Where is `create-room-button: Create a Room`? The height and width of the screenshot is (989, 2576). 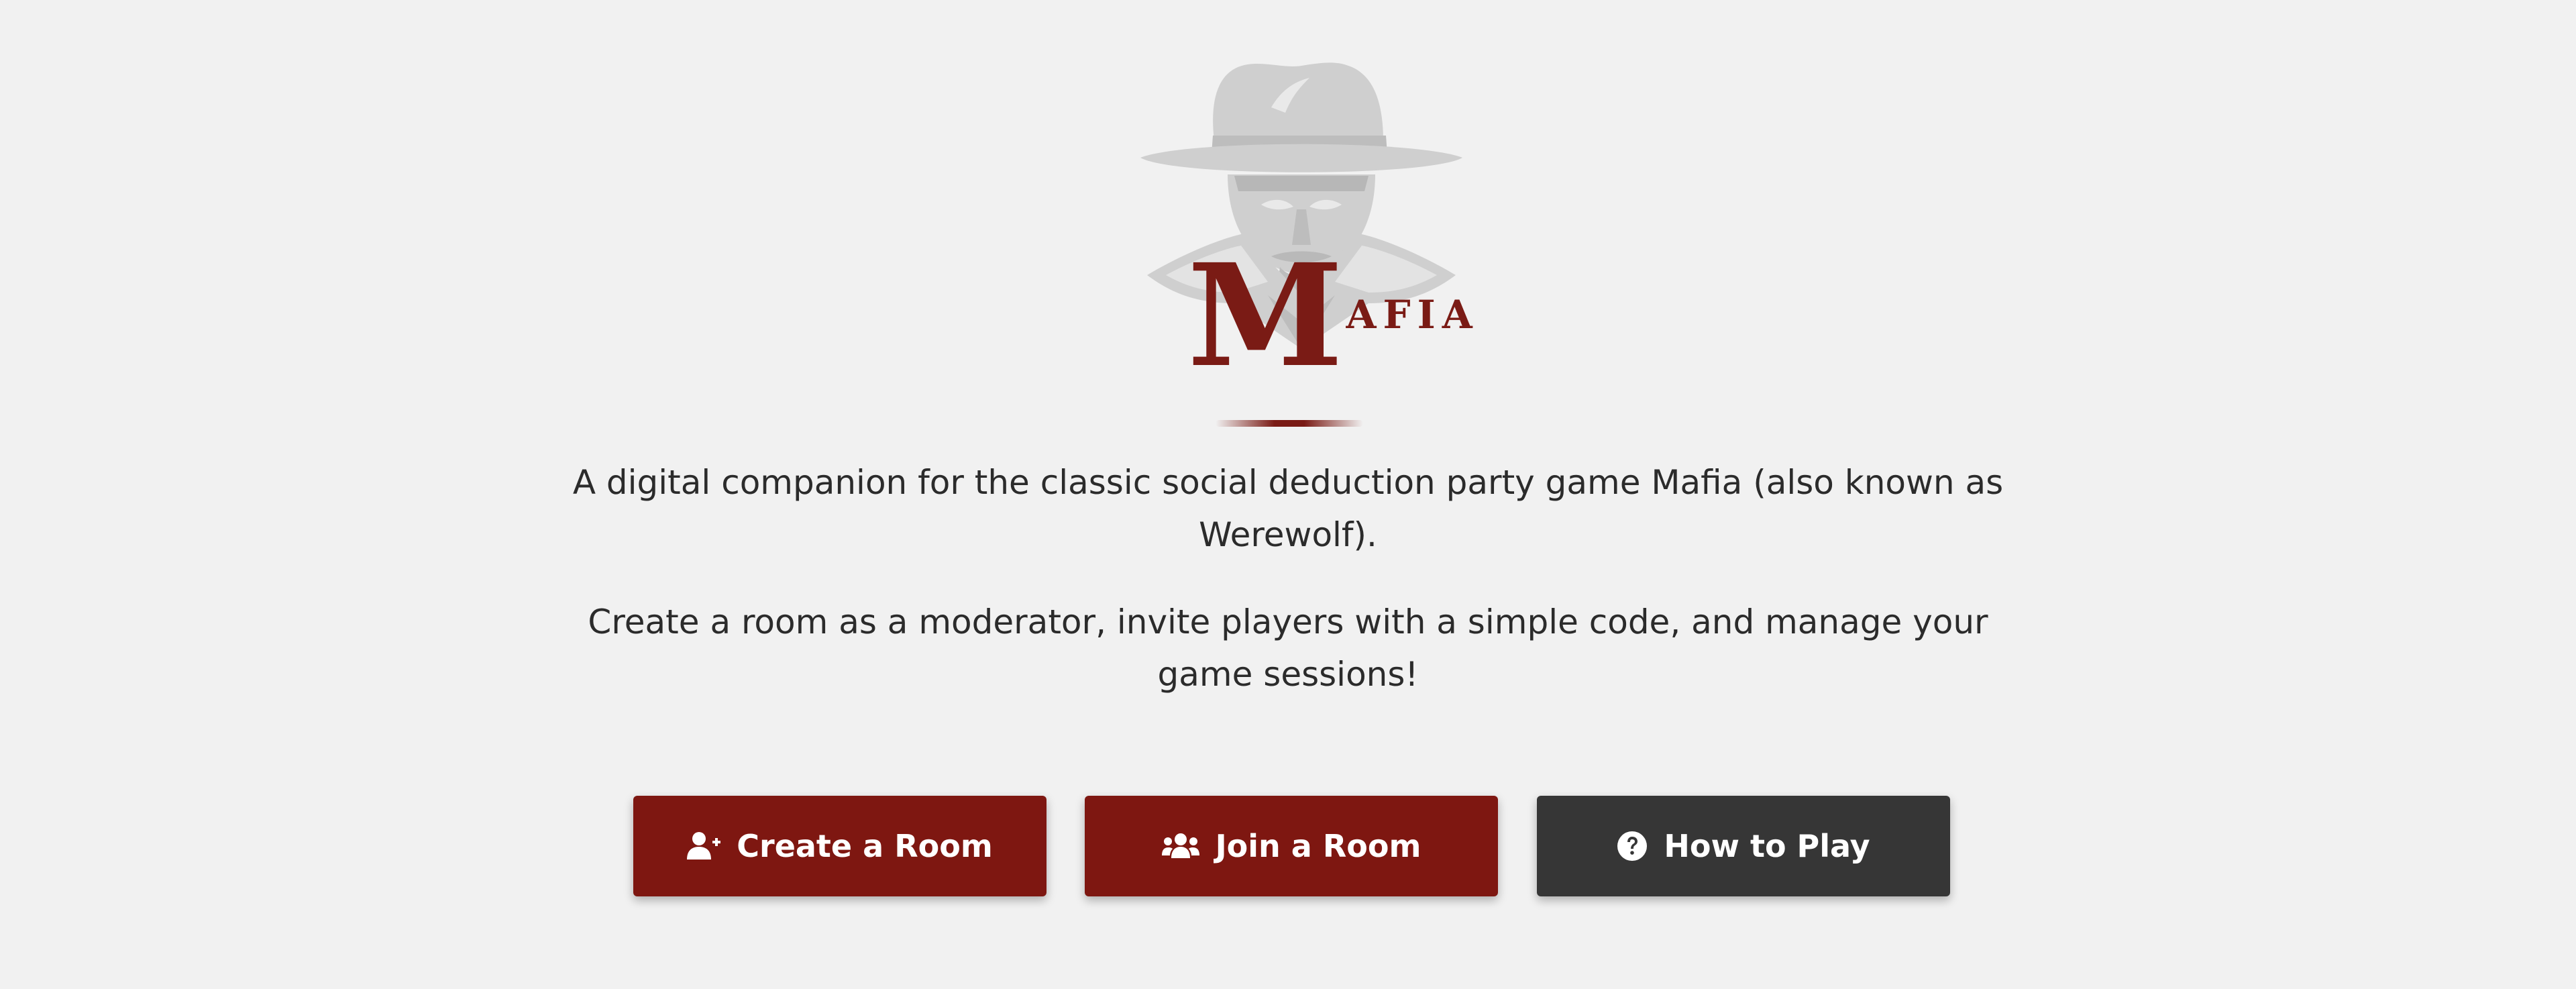
create-room-button: Create a Room is located at coordinates (839, 846).